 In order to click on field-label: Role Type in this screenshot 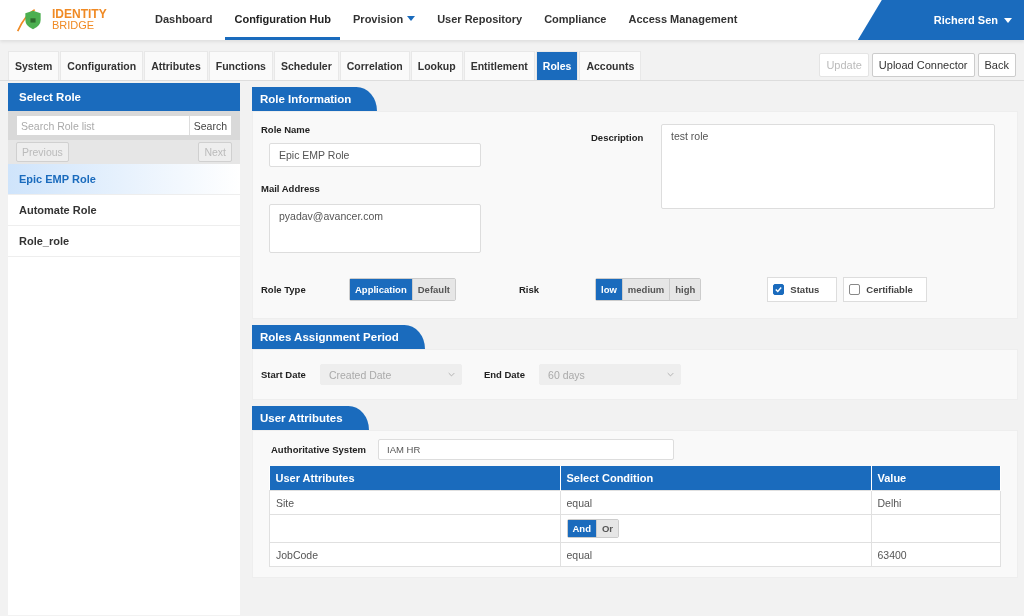, I will do `click(284, 289)`.